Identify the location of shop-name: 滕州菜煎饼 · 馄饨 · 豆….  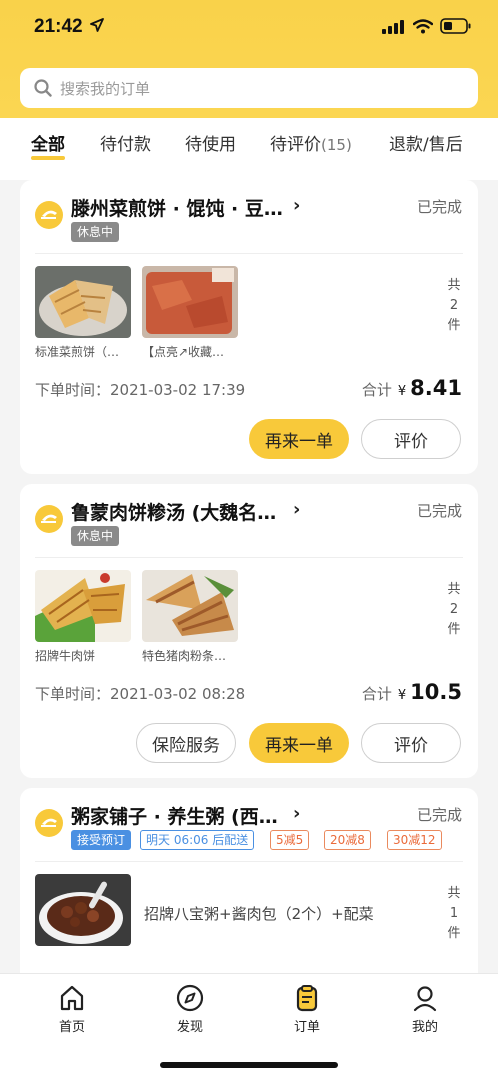
(177, 207).